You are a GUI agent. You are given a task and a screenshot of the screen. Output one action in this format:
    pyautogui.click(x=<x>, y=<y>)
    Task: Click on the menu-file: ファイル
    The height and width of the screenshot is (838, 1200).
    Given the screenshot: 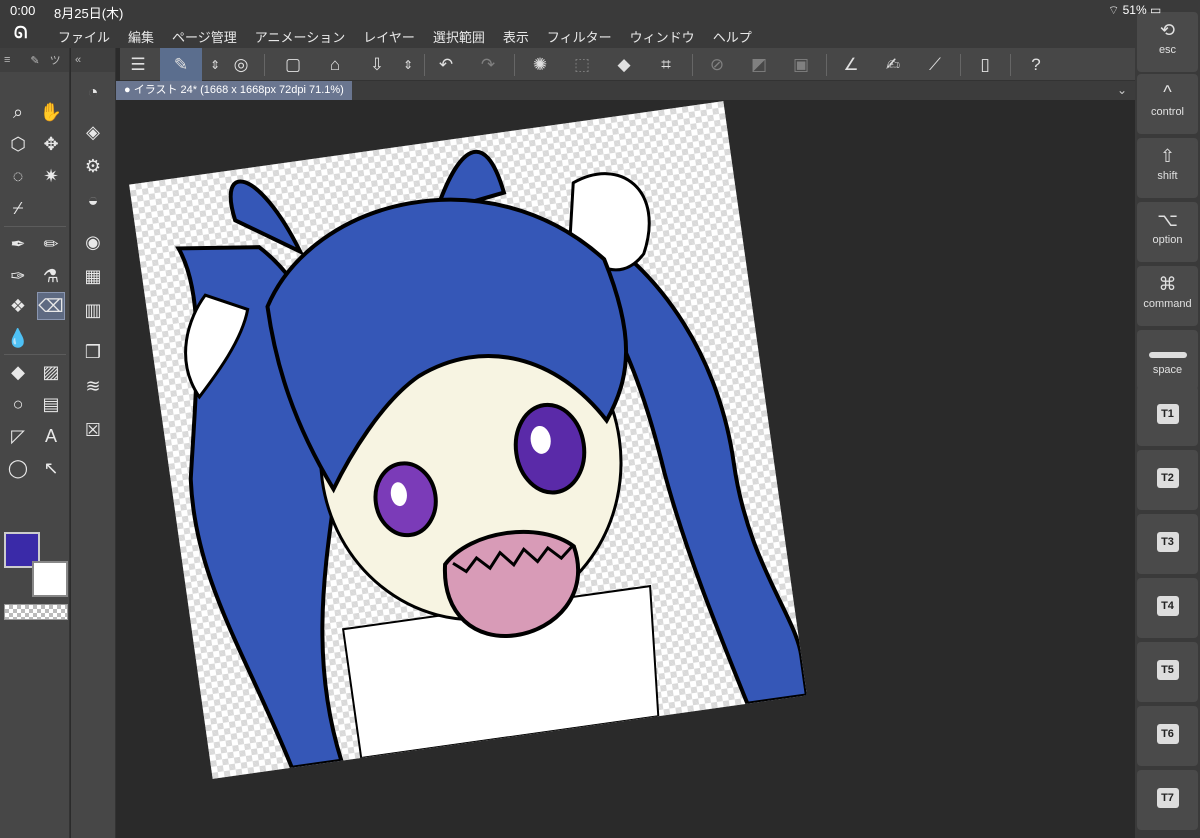 What is the action you would take?
    pyautogui.click(x=84, y=36)
    